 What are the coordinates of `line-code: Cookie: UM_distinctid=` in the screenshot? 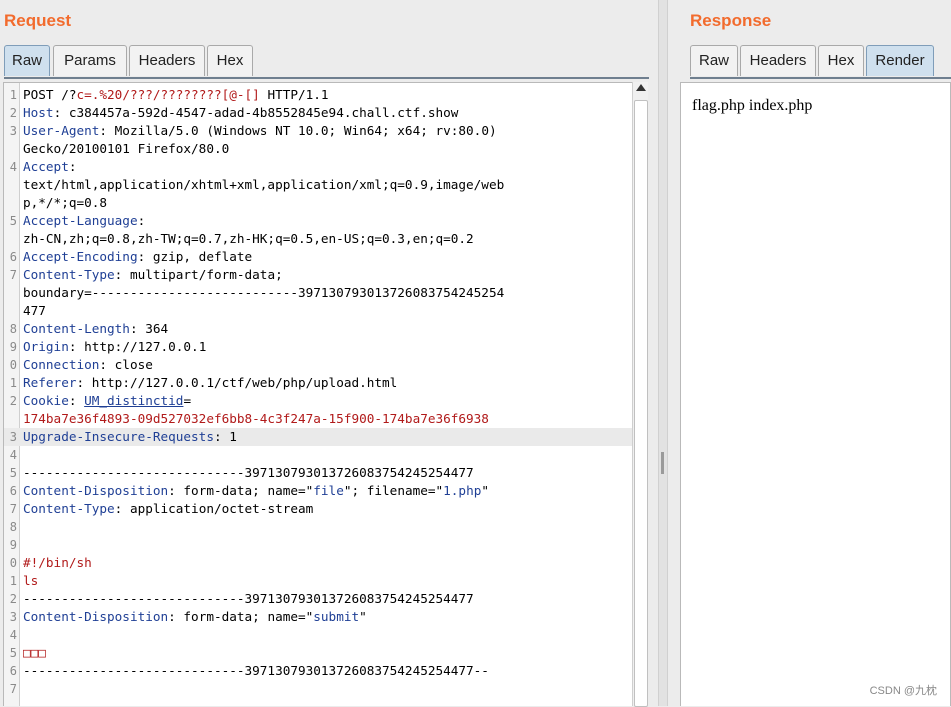 It's located at (107, 401).